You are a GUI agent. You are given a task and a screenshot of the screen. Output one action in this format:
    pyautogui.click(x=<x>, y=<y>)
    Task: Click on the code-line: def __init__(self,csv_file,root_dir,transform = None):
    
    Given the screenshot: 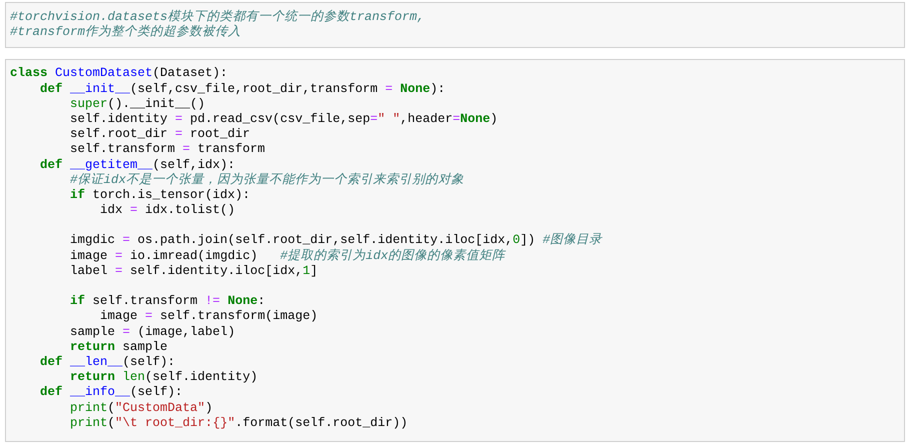 What is the action you would take?
    pyautogui.click(x=242, y=89)
    